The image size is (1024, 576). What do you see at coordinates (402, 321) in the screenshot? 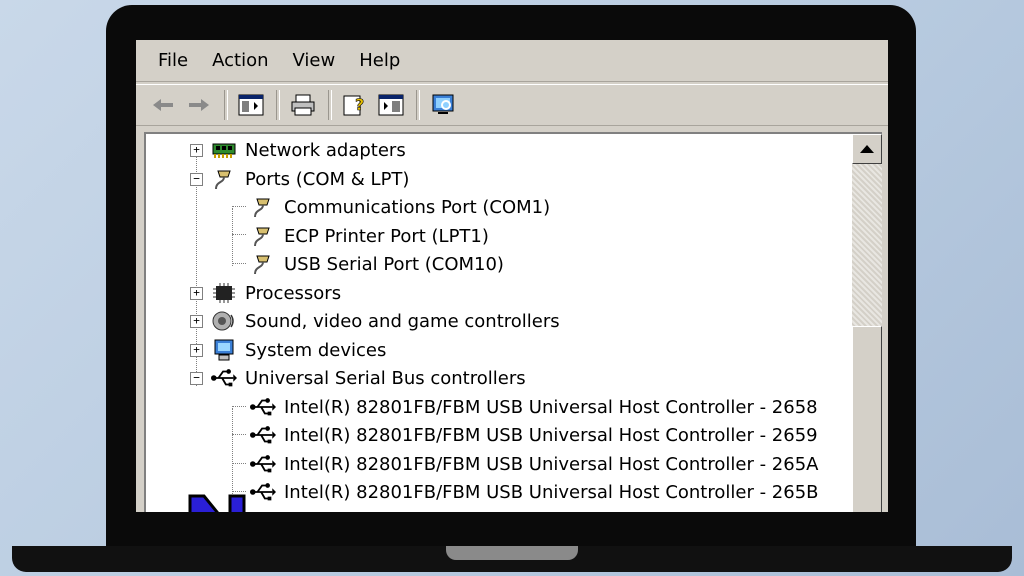
I see `tree-node-label: Sound, video and game controllers` at bounding box center [402, 321].